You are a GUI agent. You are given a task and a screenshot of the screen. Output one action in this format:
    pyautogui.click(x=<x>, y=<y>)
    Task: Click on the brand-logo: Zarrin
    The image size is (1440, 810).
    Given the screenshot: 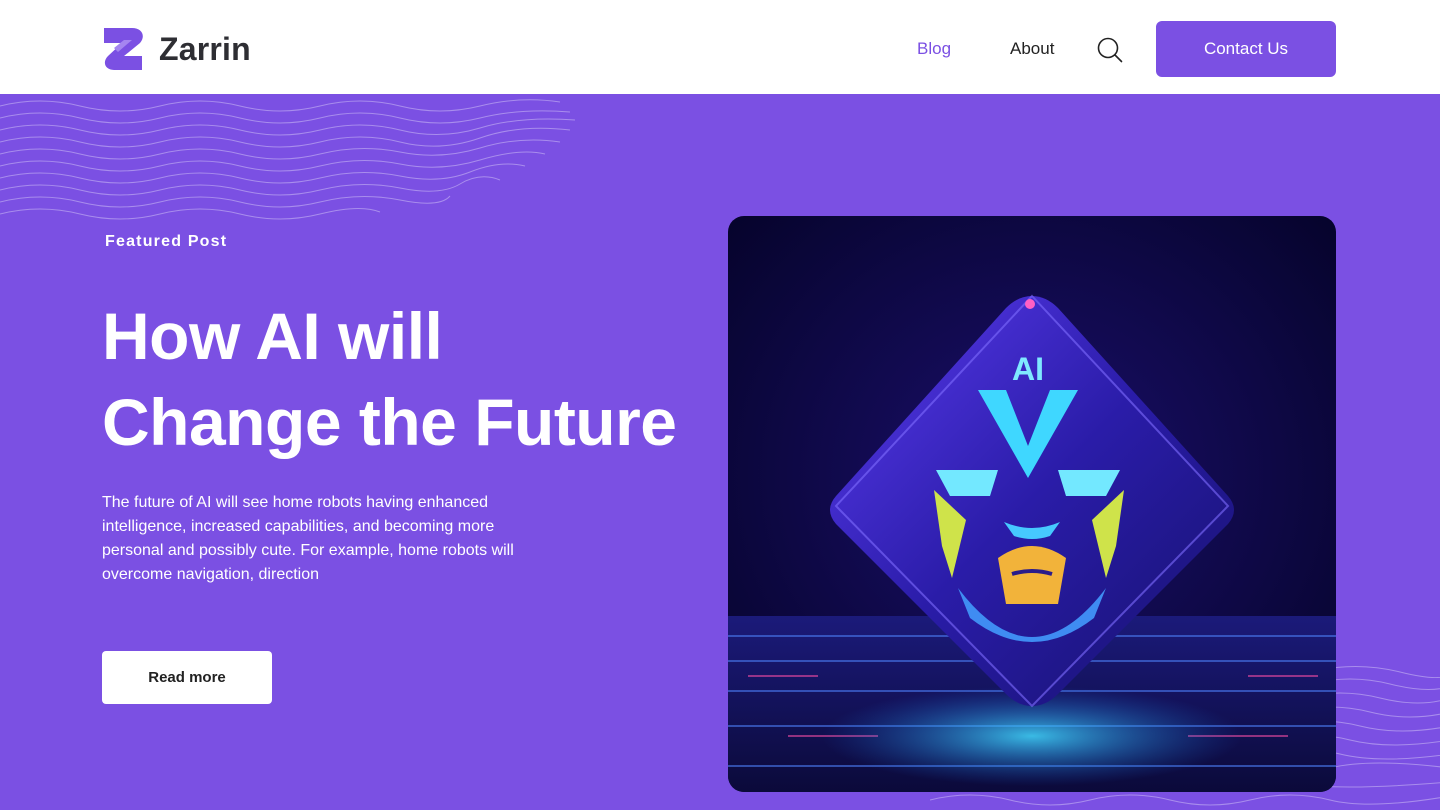 What is the action you would take?
    pyautogui.click(x=176, y=49)
    